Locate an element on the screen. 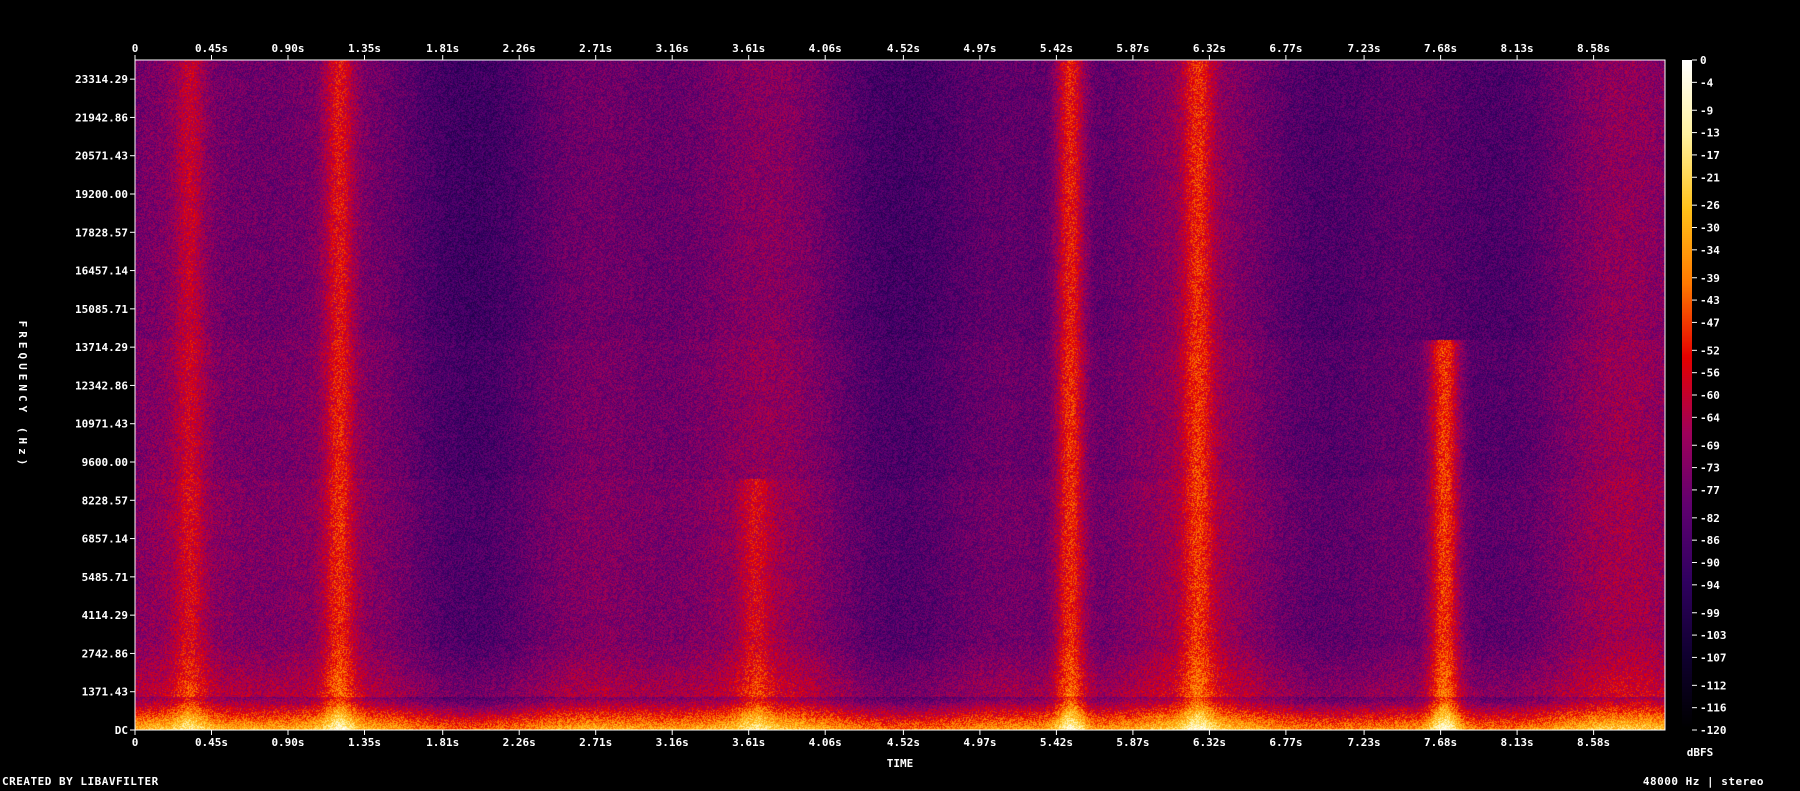  colorbar-tick-label: -86 is located at coordinates (1710, 540).